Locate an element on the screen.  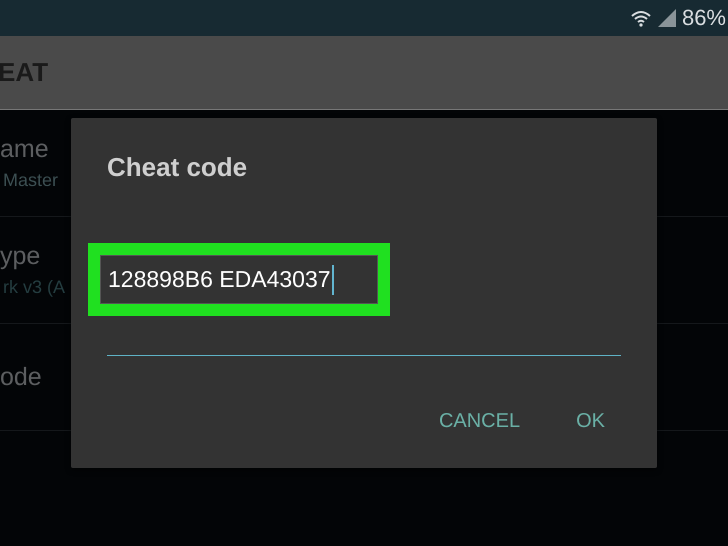
field-value: 128898B6 EDA43037 is located at coordinates (219, 279).